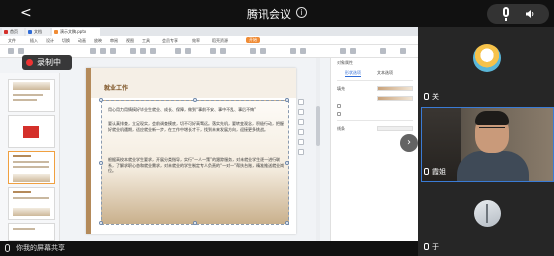 The height and width of the screenshot is (256, 554). Describe the element at coordinates (530, 14) in the screenshot. I see `speaker-icon` at that location.